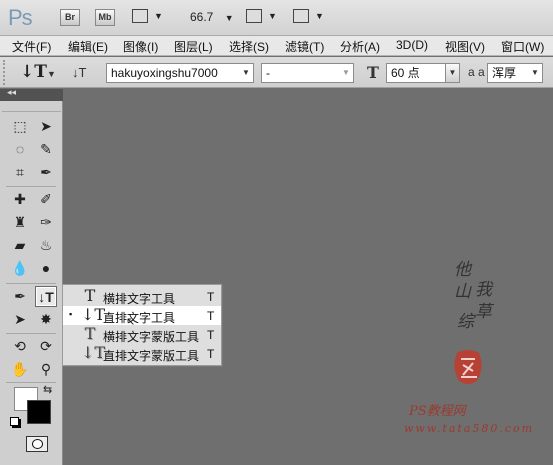 The image size is (553, 465). I want to click on quick-mask-button, so click(37, 444).